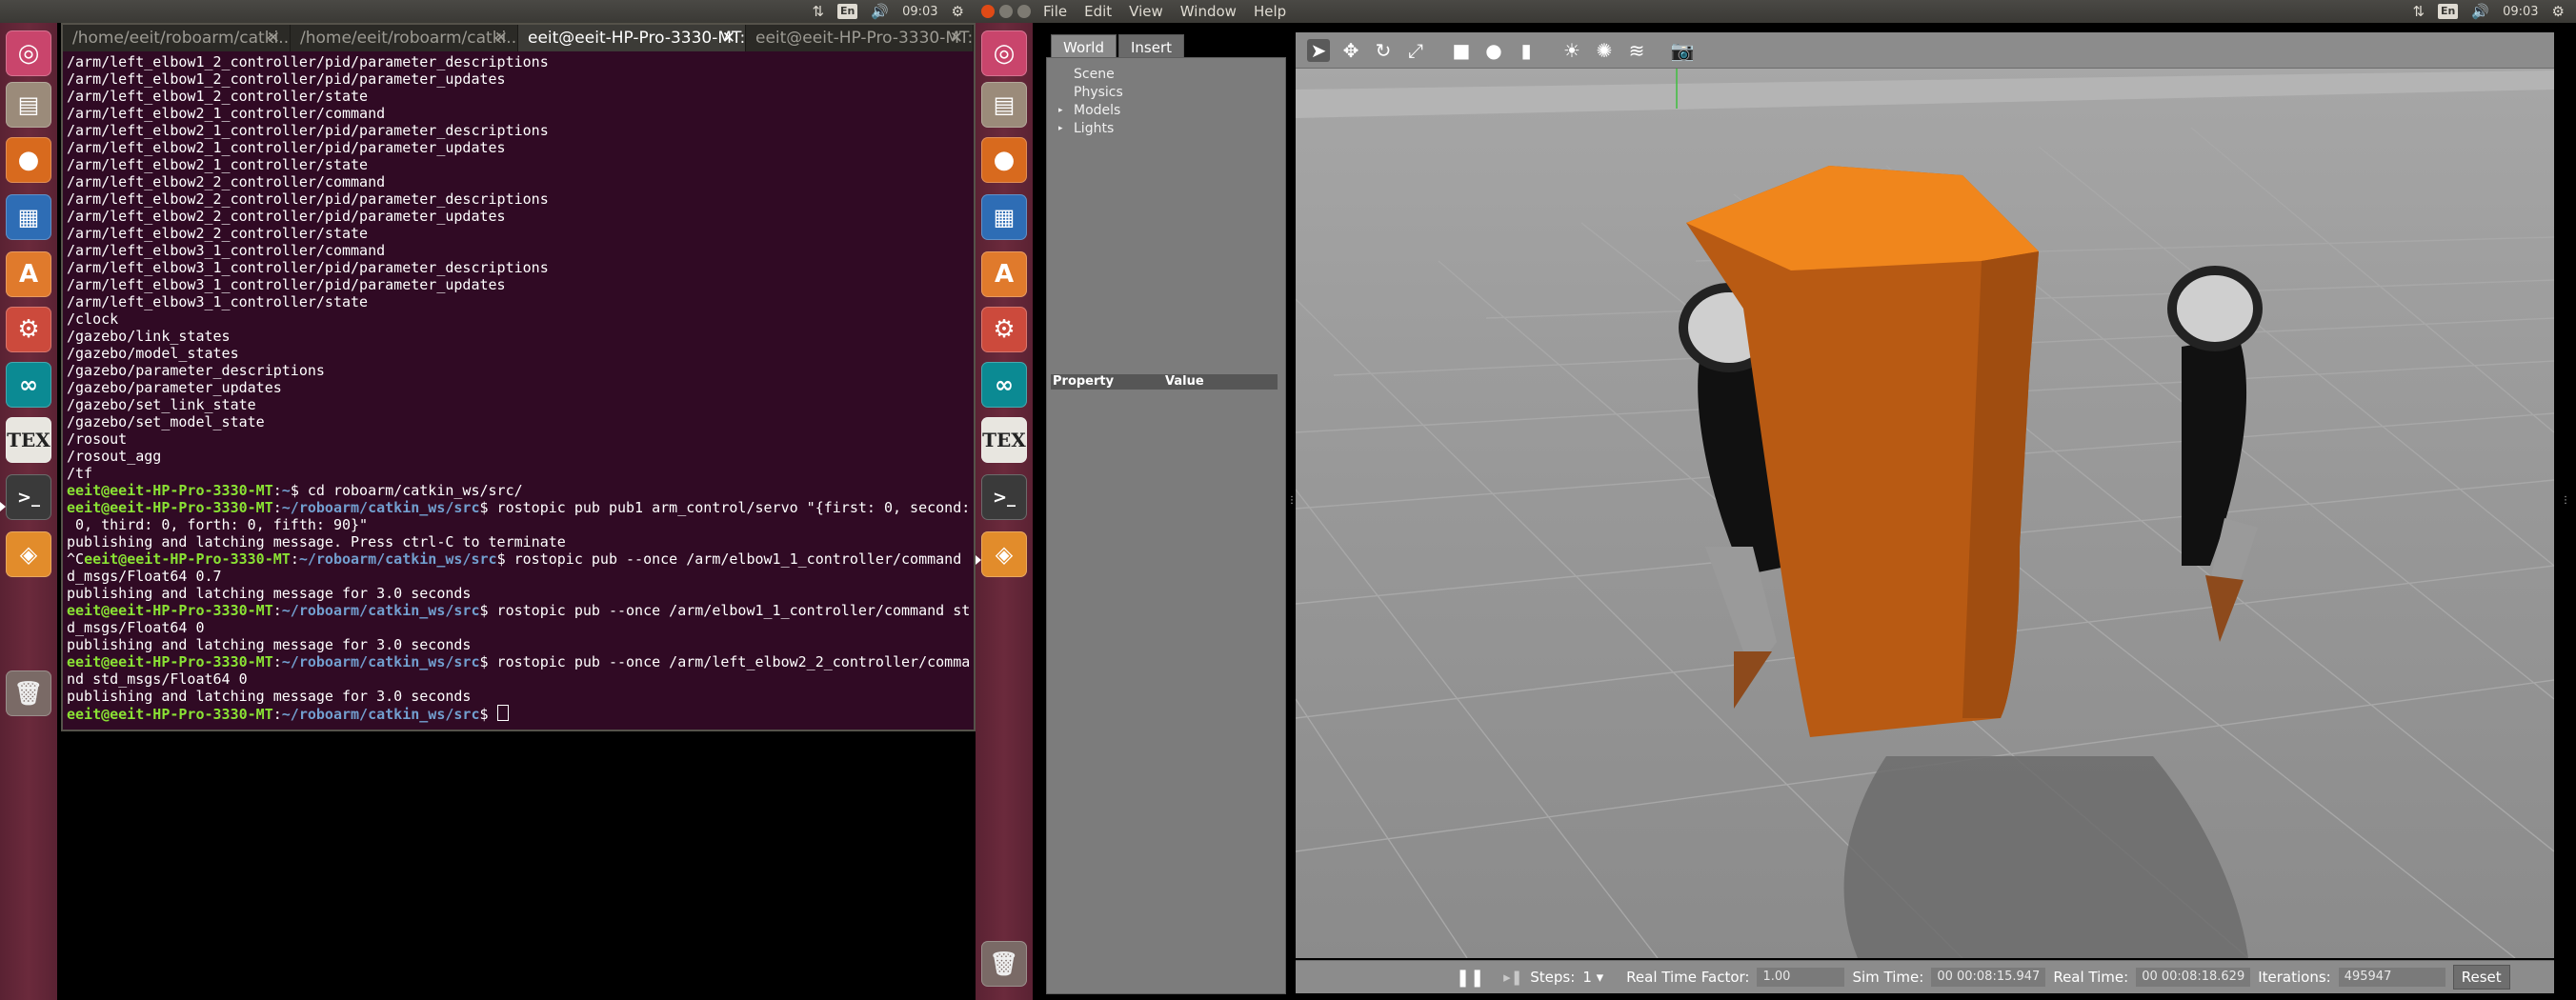  I want to click on world-tree: Scene Physics ▸ Models ▸ Lights, so click(1090, 102).